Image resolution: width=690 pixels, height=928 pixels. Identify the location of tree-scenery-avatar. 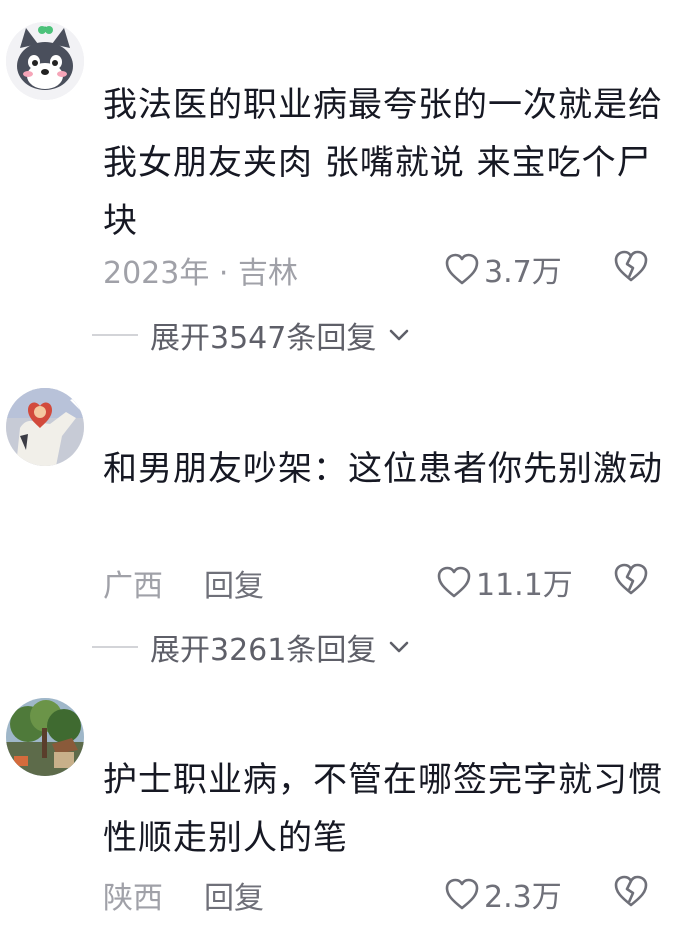
(45, 737).